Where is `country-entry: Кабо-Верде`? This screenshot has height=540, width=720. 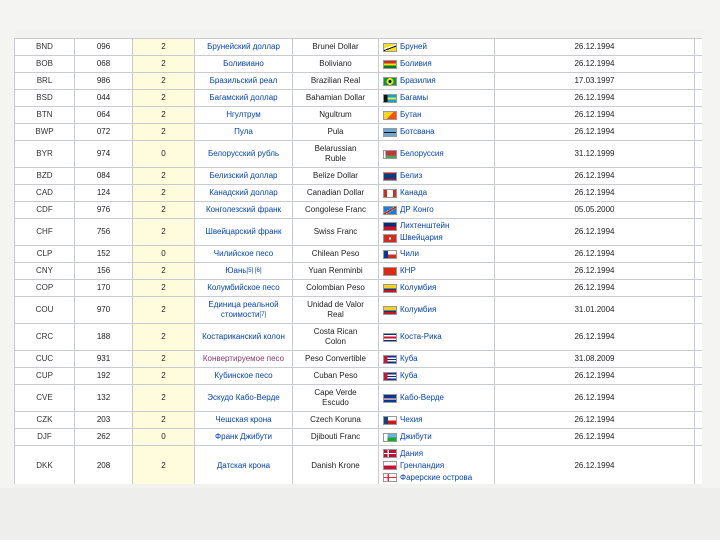 country-entry: Кабо-Верде is located at coordinates (437, 398).